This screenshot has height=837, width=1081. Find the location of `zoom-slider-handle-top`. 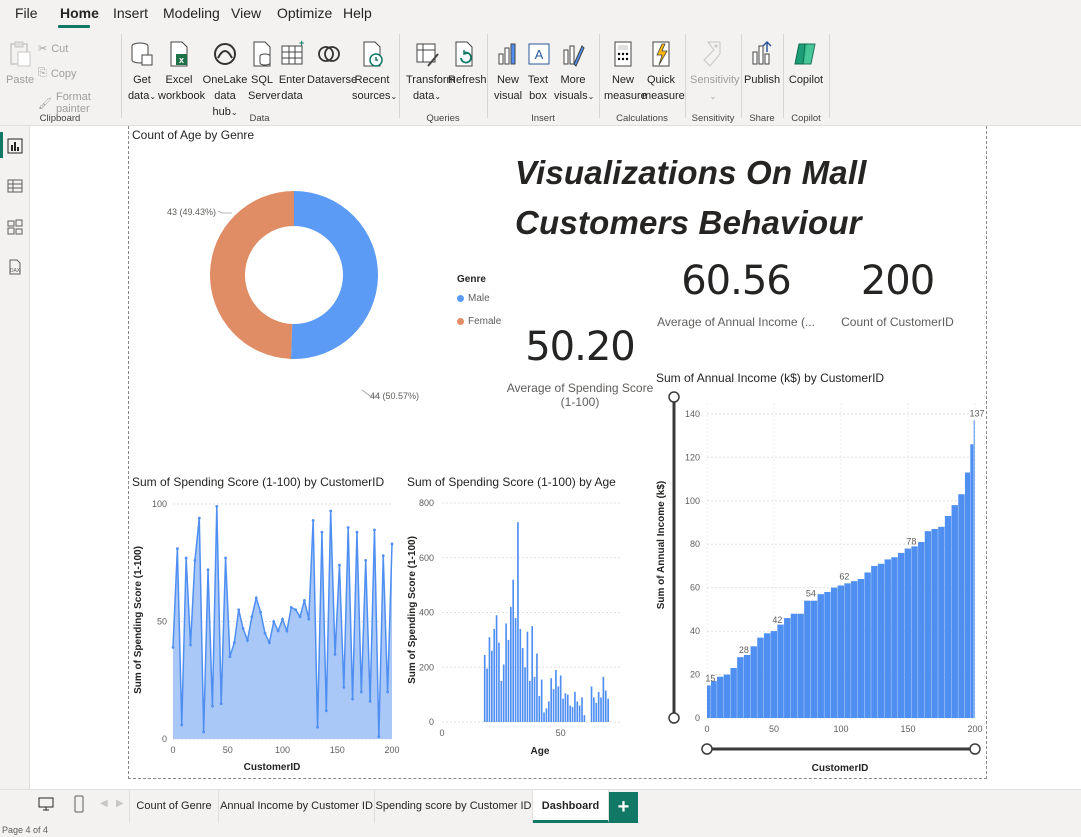

zoom-slider-handle-top is located at coordinates (674, 397).